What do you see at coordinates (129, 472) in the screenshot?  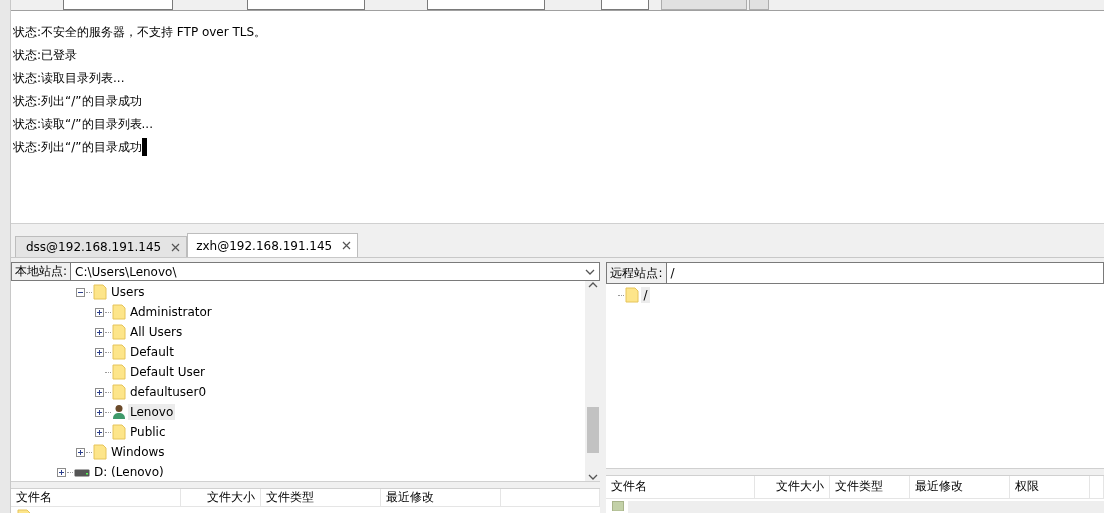 I see `tree-item: D: (Lenovo)` at bounding box center [129, 472].